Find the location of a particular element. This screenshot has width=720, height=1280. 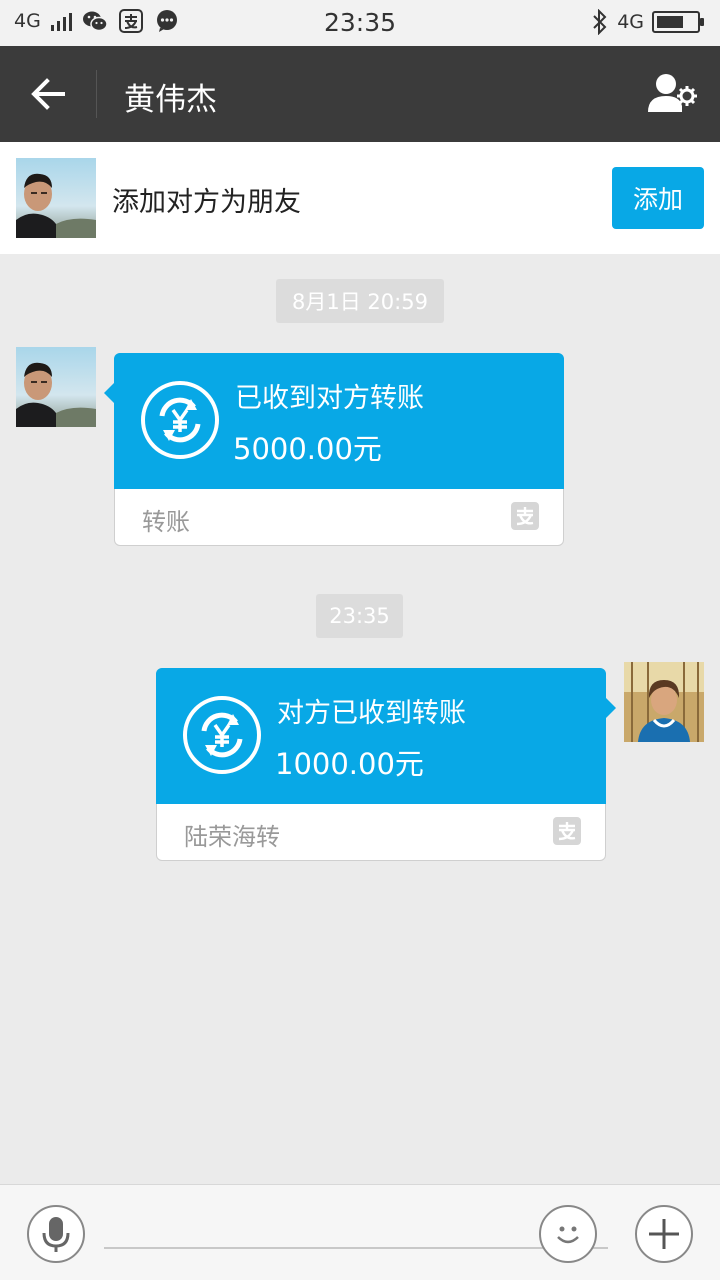

message-input is located at coordinates (356, 1227).